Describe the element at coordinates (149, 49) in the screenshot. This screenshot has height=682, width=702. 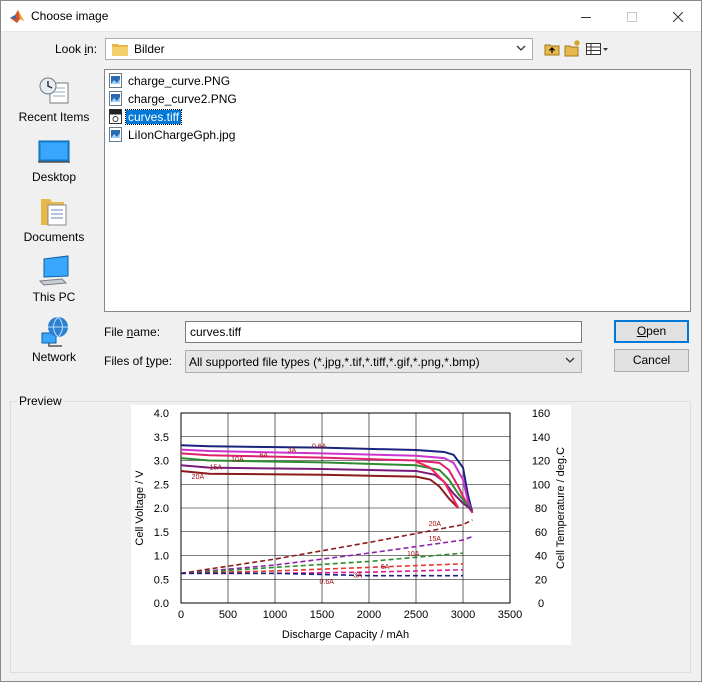
I see `look-in-value: Bilder` at that location.